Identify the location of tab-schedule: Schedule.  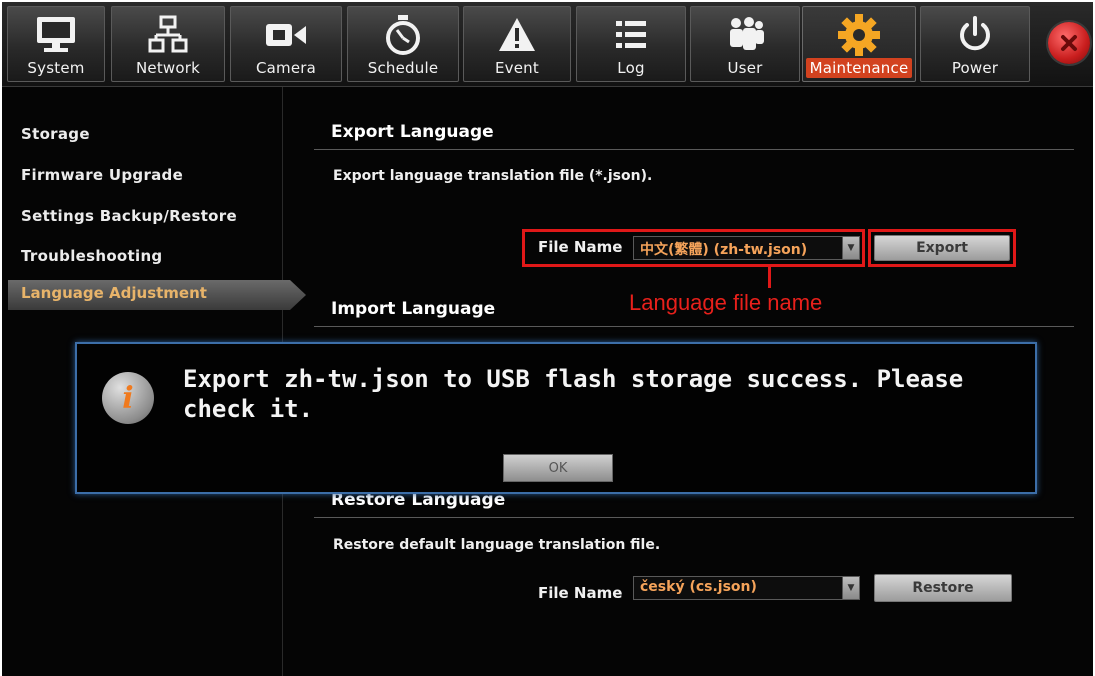
(403, 44).